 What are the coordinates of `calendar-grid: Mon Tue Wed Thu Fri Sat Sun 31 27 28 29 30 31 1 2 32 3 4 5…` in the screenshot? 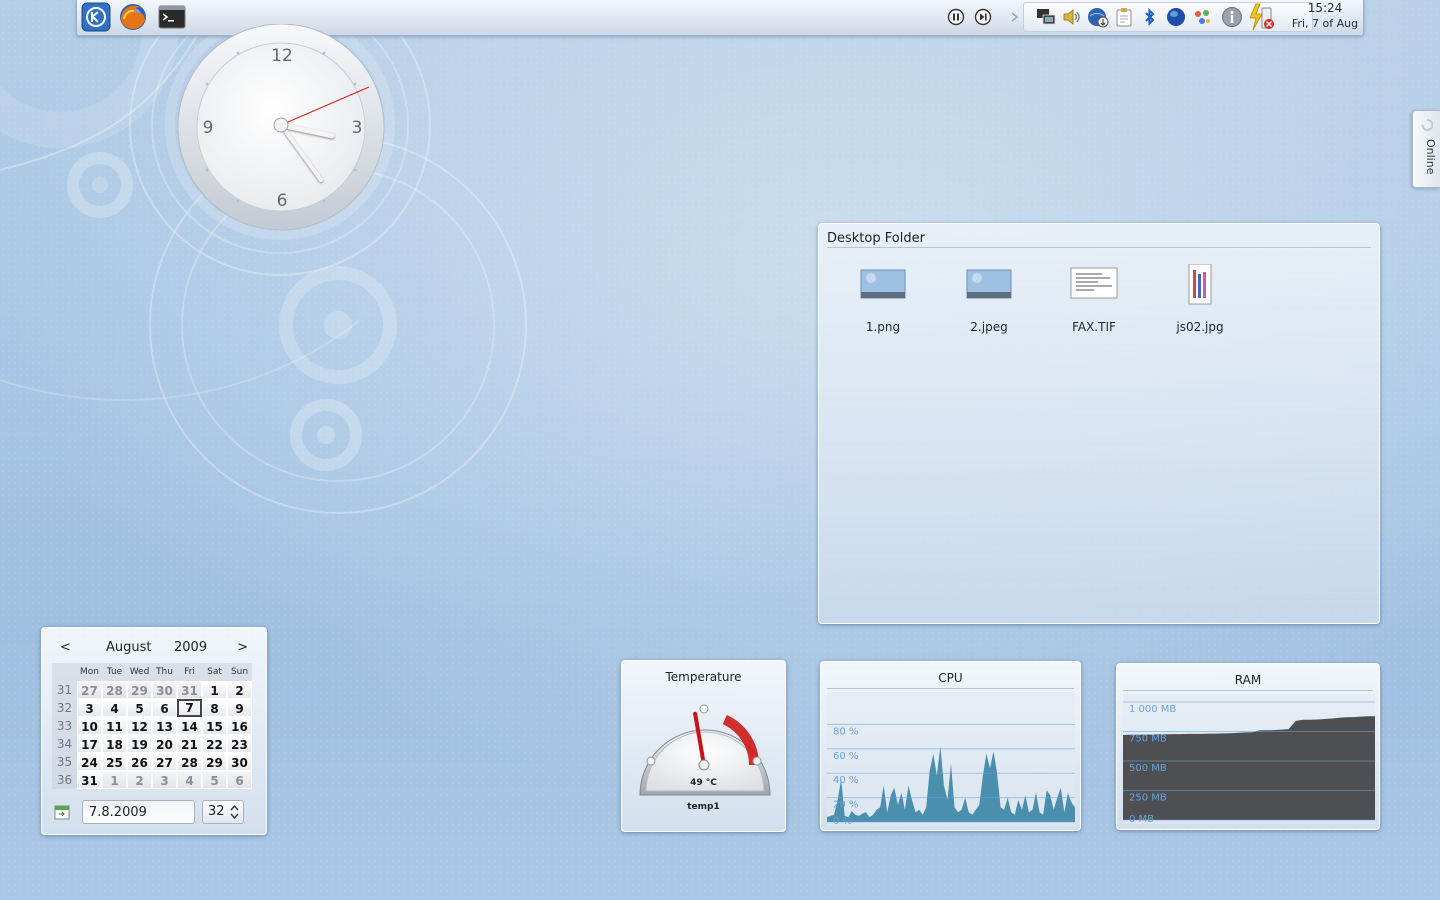 It's located at (152, 726).